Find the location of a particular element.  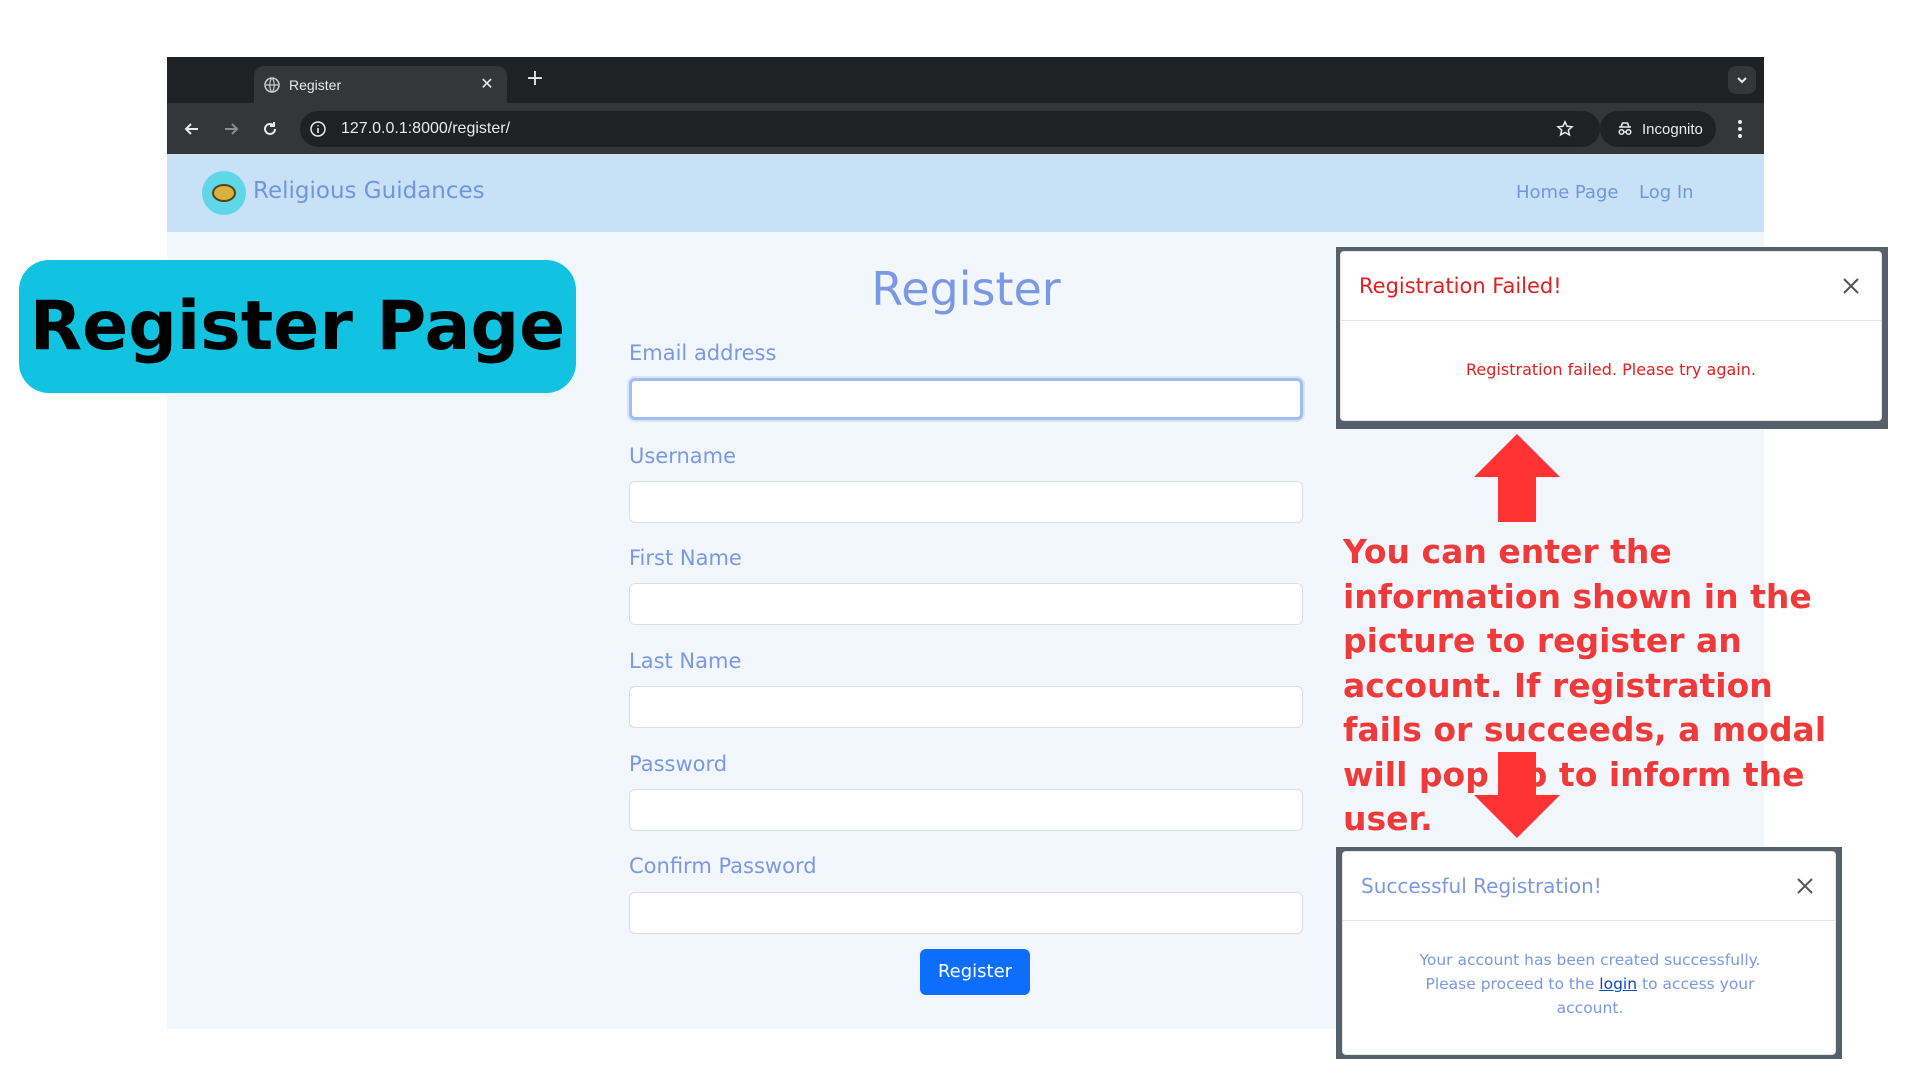

failed-modal-title: Registration Failed! is located at coordinates (1460, 286).